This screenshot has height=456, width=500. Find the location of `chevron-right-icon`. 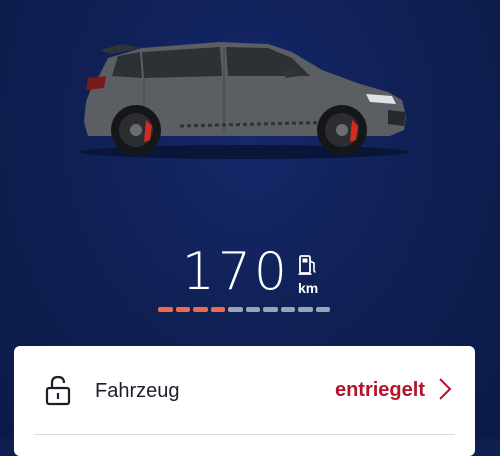

chevron-right-icon is located at coordinates (445, 389).